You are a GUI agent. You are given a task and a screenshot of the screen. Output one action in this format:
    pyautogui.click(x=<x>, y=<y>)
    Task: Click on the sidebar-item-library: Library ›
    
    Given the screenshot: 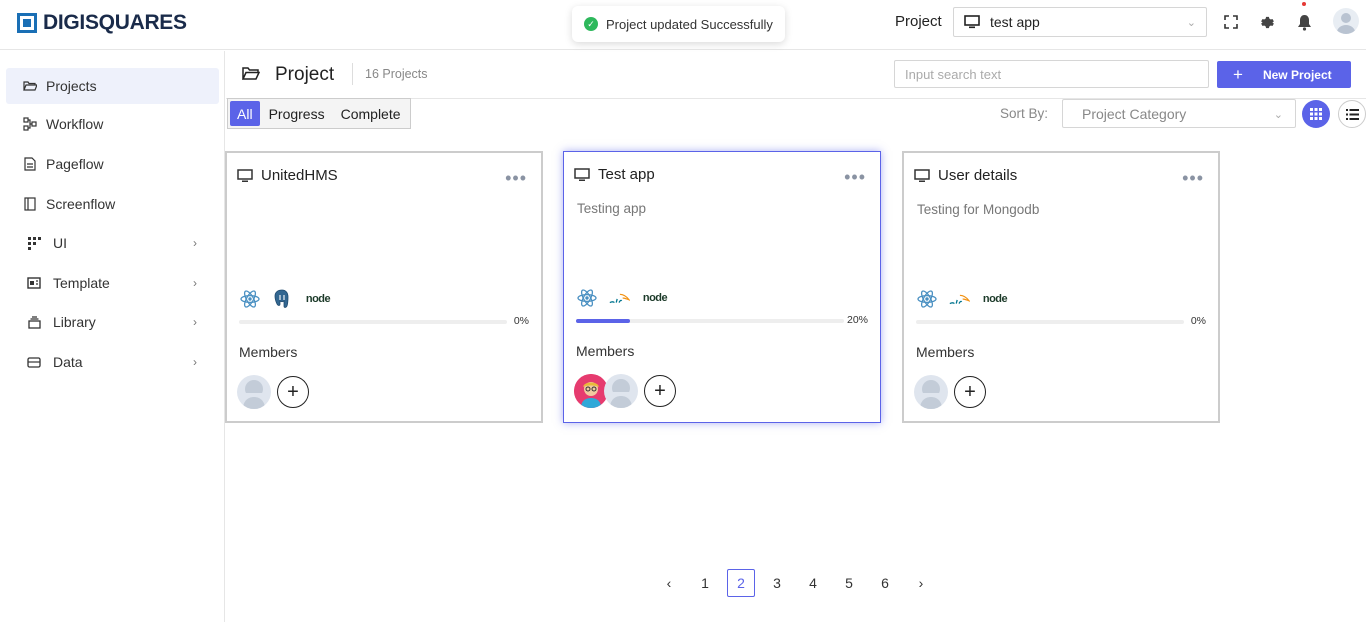 What is the action you would take?
    pyautogui.click(x=112, y=322)
    